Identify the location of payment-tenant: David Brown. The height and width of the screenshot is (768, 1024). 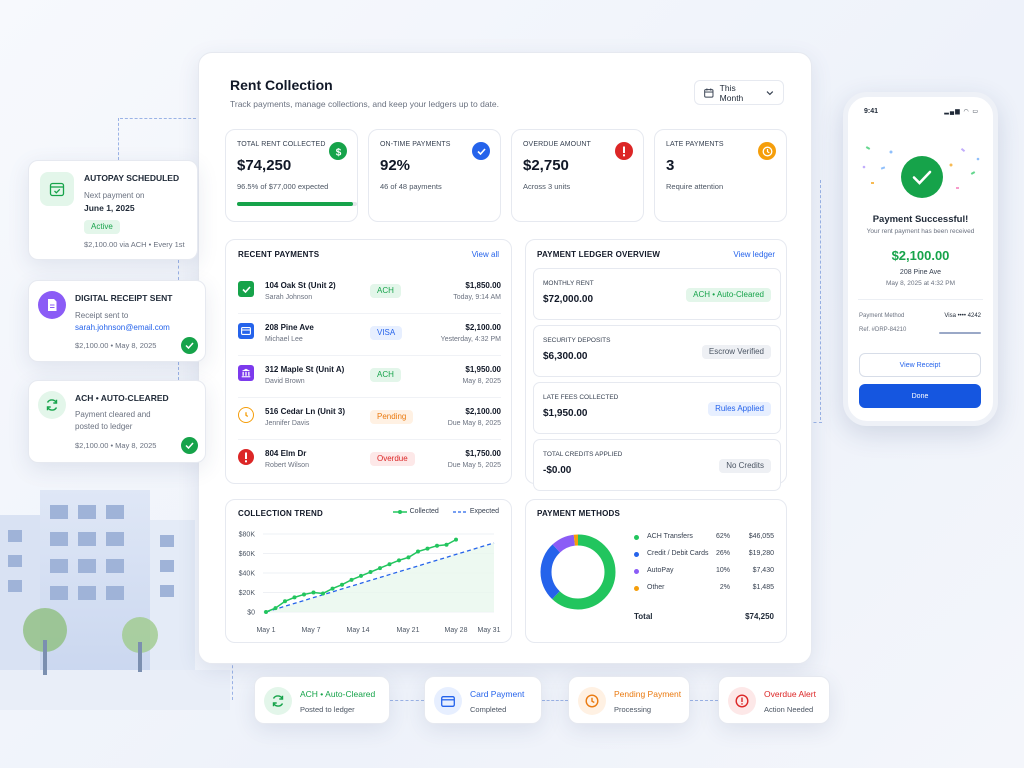
(285, 381).